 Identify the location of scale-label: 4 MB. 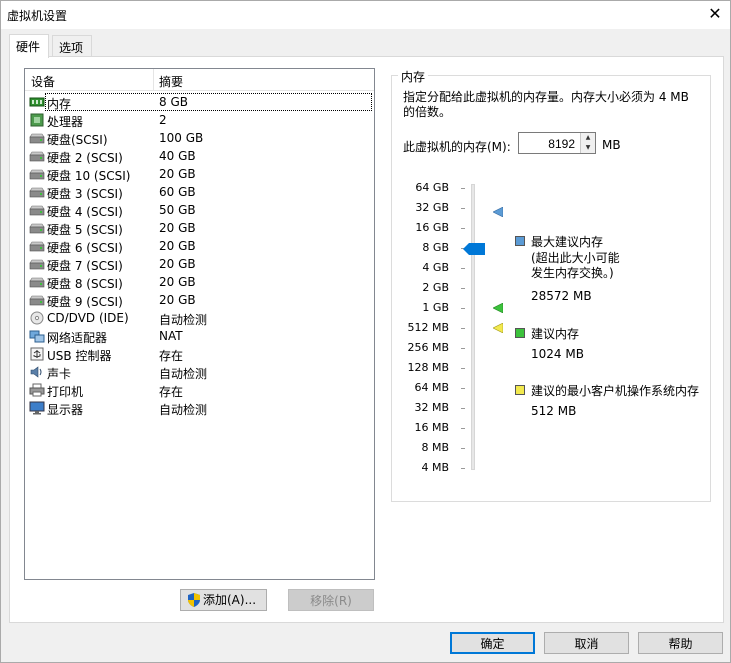
(435, 467).